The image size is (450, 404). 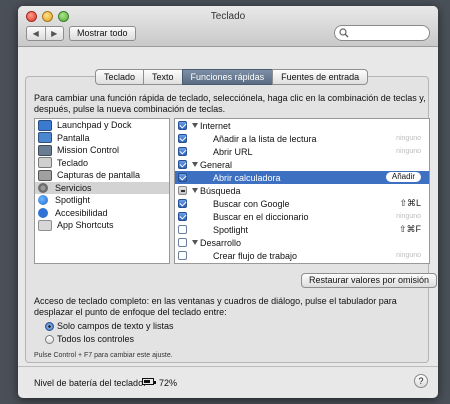 I want to click on search-input, so click(x=382, y=33).